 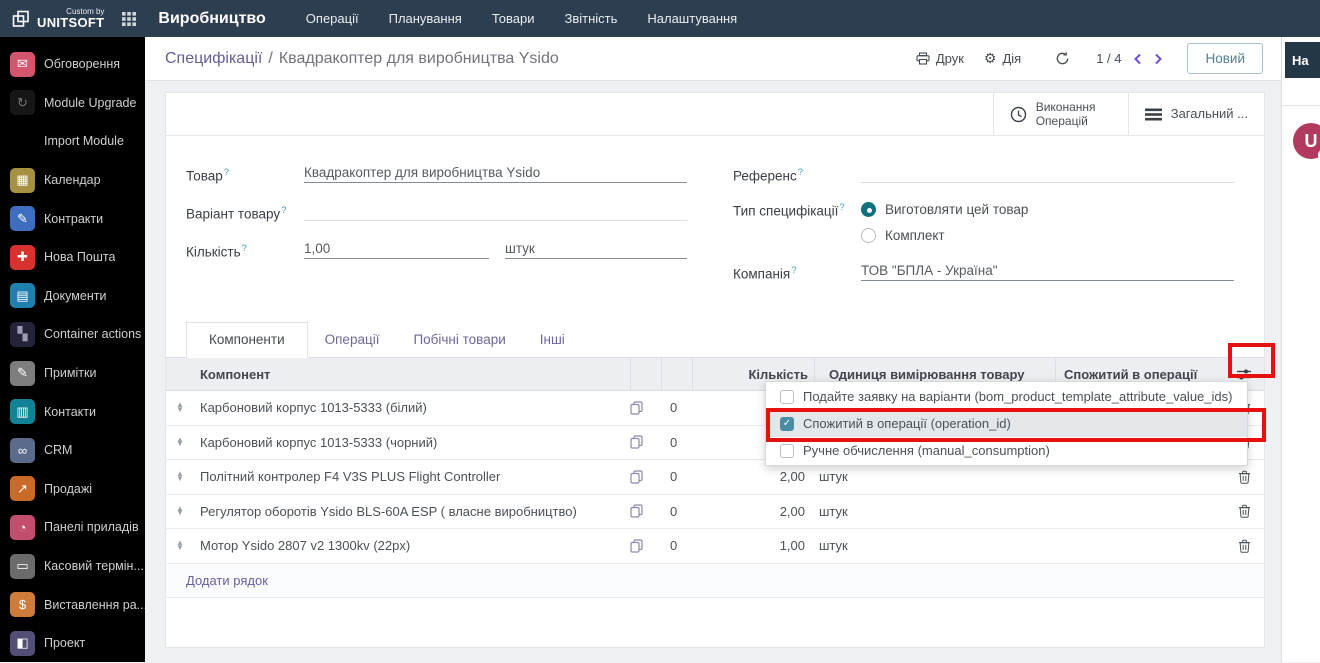 What do you see at coordinates (513, 18) in the screenshot?
I see `menu-products: Товари` at bounding box center [513, 18].